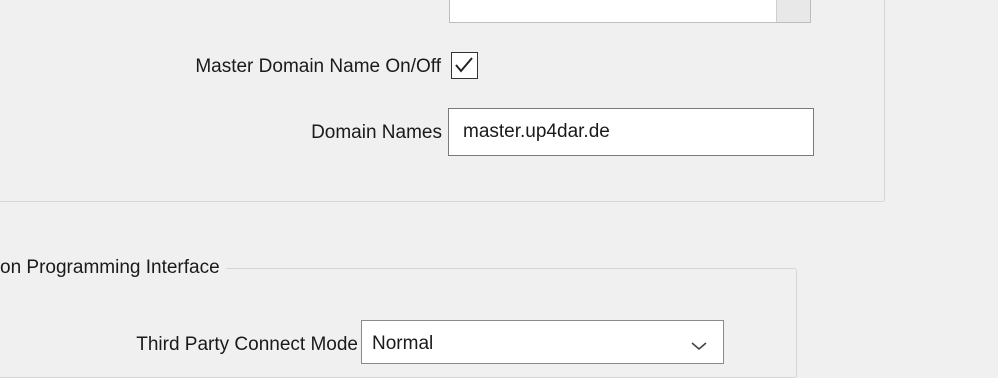  What do you see at coordinates (318, 66) in the screenshot?
I see `master-domain-label: Master Domain Name On/Off` at bounding box center [318, 66].